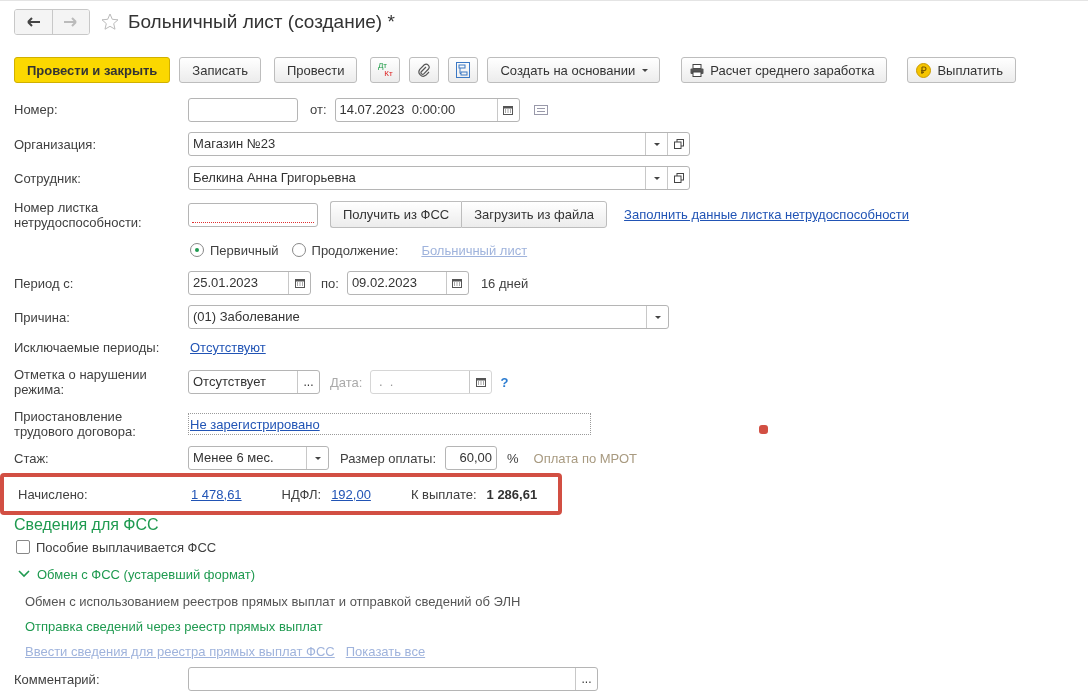 Image resolution: width=1088 pixels, height=691 pixels. What do you see at coordinates (243, 109) in the screenshot?
I see `number-field` at bounding box center [243, 109].